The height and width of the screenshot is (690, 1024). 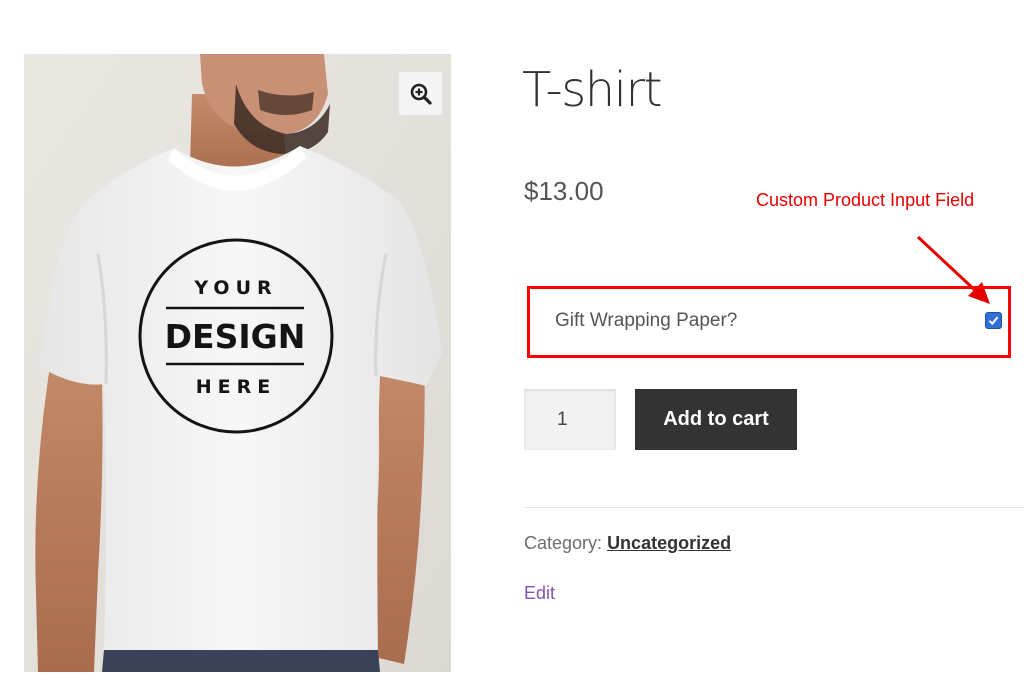 What do you see at coordinates (774, 507) in the screenshot?
I see `divider` at bounding box center [774, 507].